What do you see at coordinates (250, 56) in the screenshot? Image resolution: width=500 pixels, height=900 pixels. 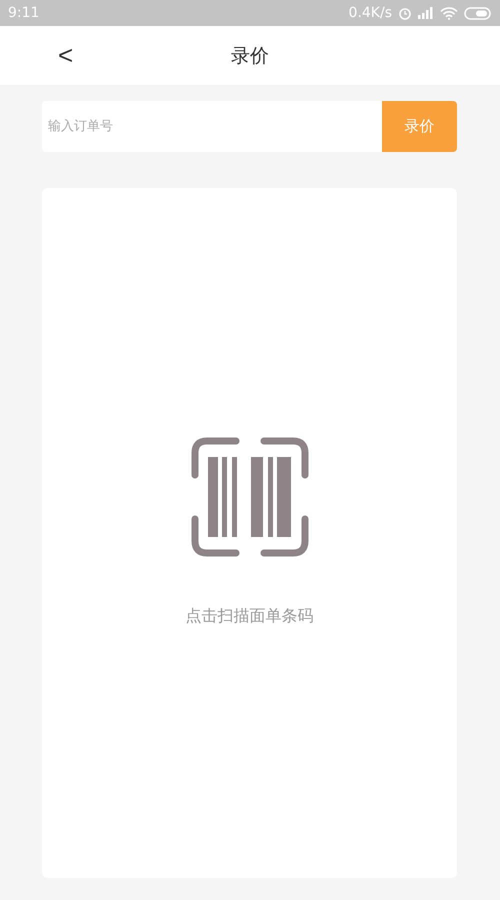 I see `page-title: 录价` at bounding box center [250, 56].